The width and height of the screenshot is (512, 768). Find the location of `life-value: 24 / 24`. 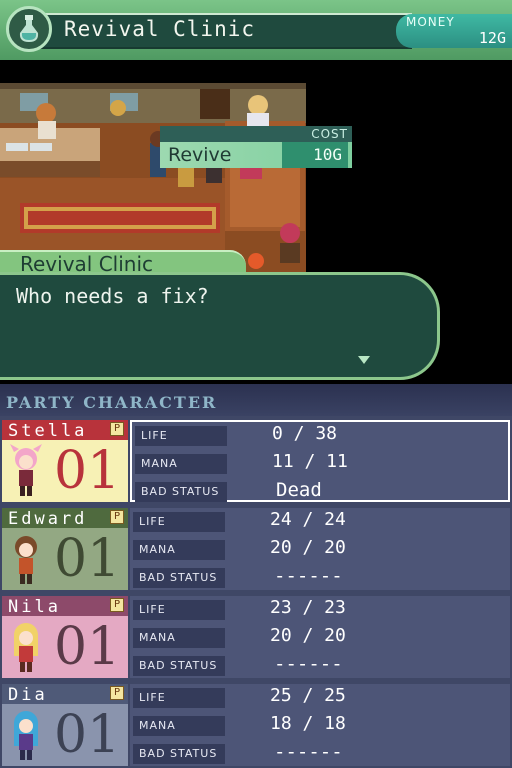

life-value: 24 / 24 is located at coordinates (308, 519).